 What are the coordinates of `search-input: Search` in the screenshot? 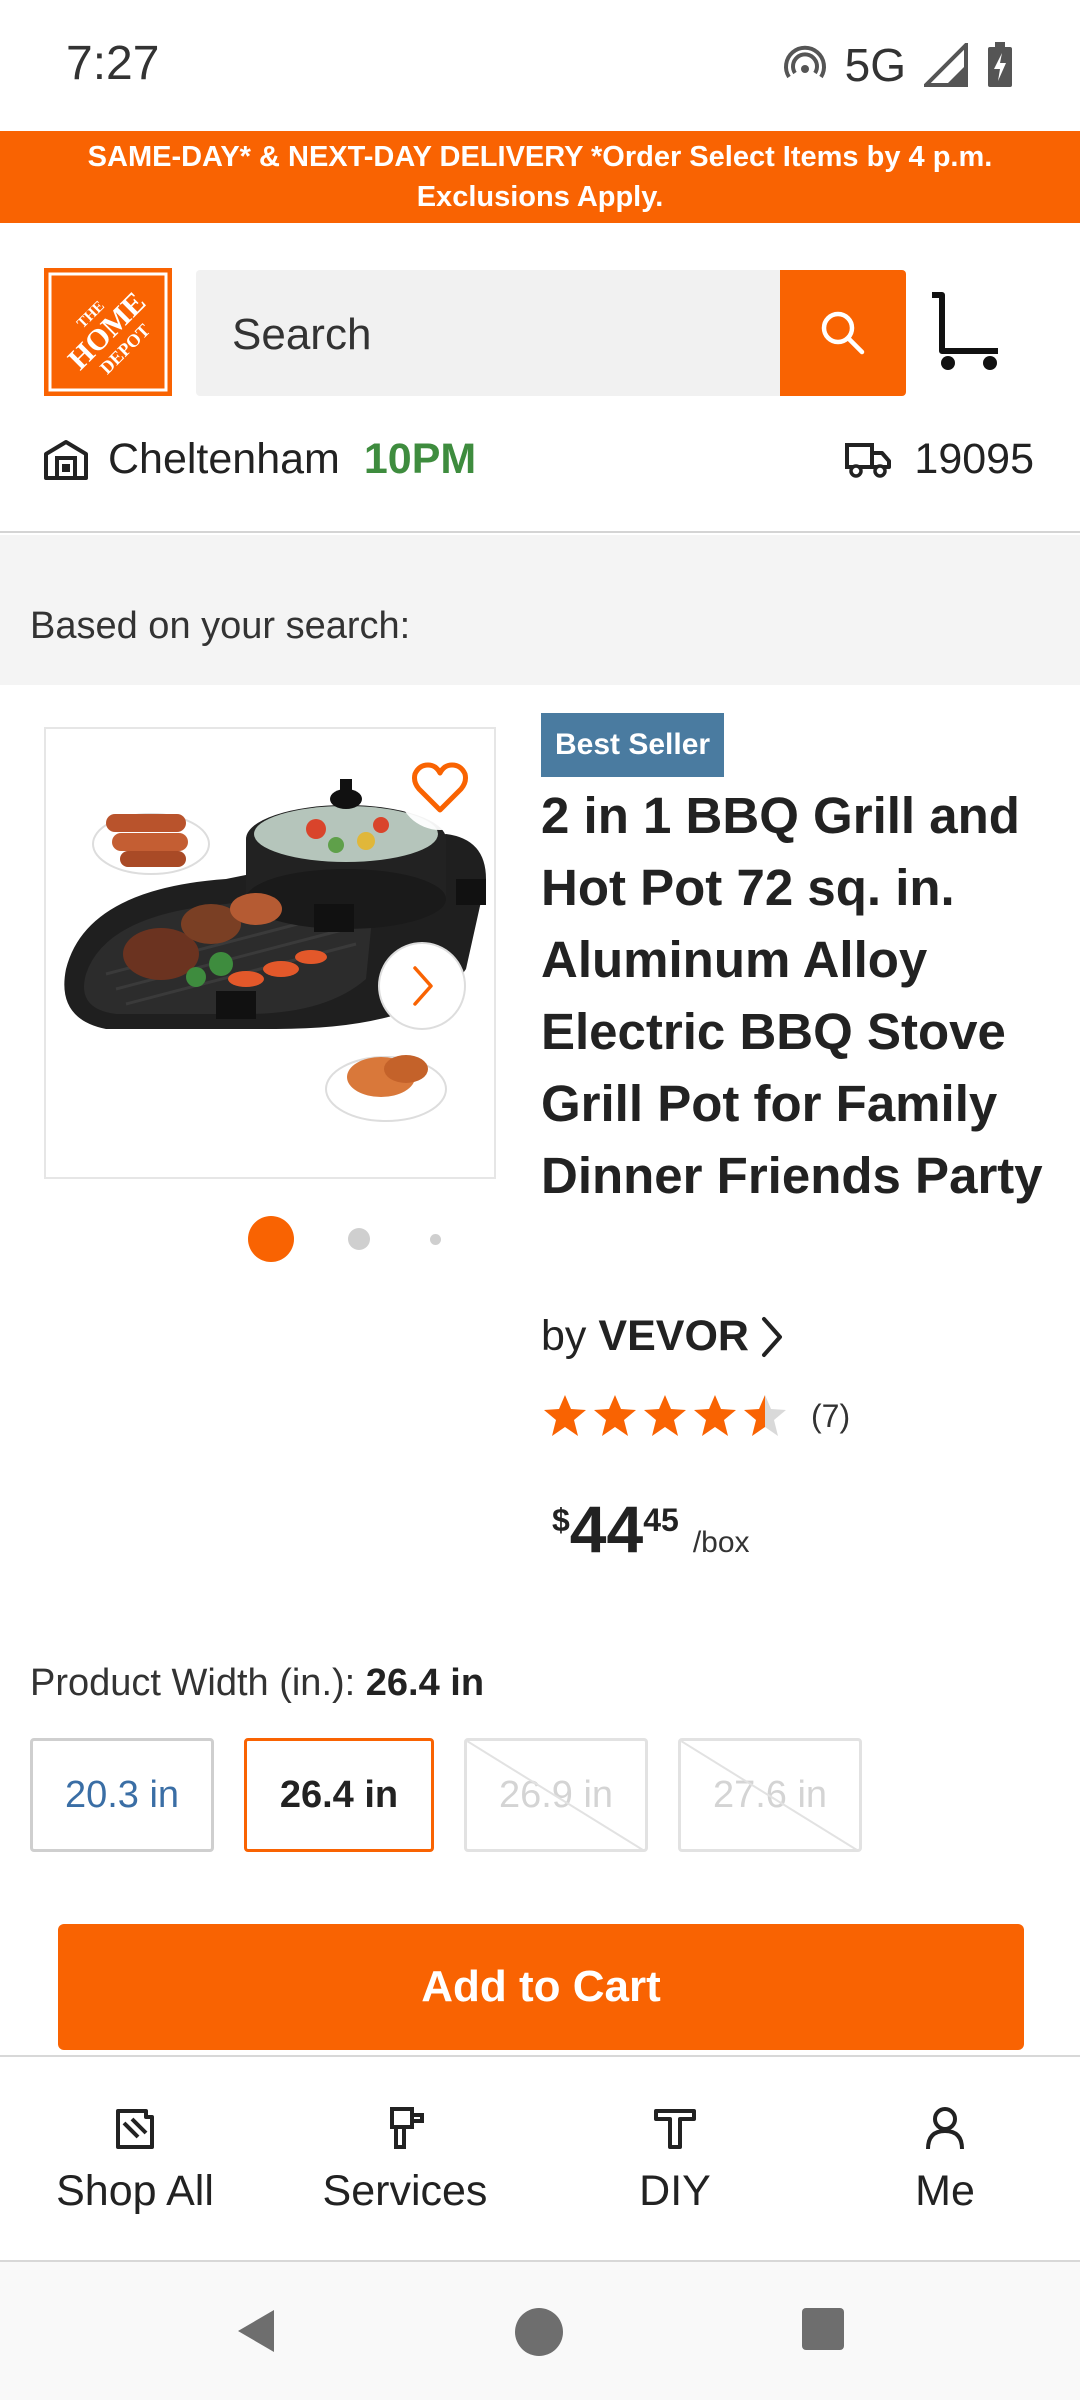 It's located at (488, 333).